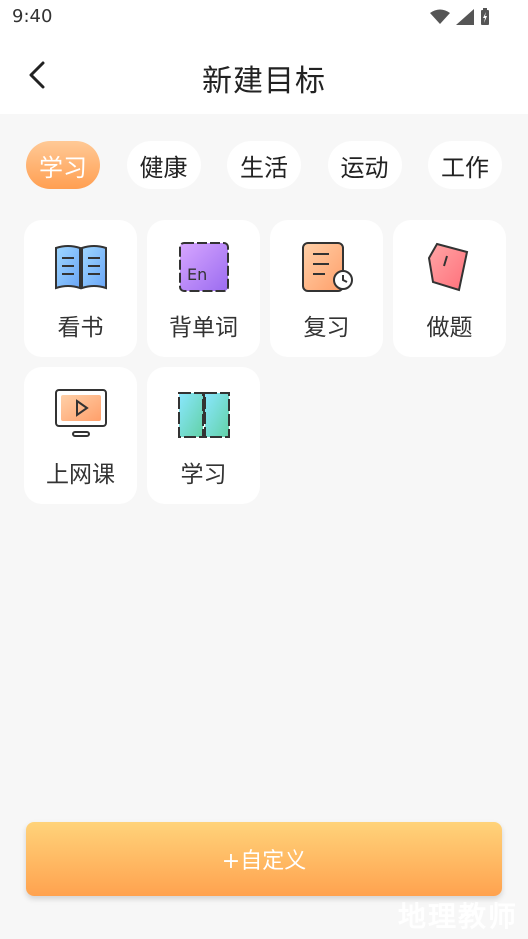 This screenshot has width=528, height=939. I want to click on goal-item-label: 做题, so click(449, 328).